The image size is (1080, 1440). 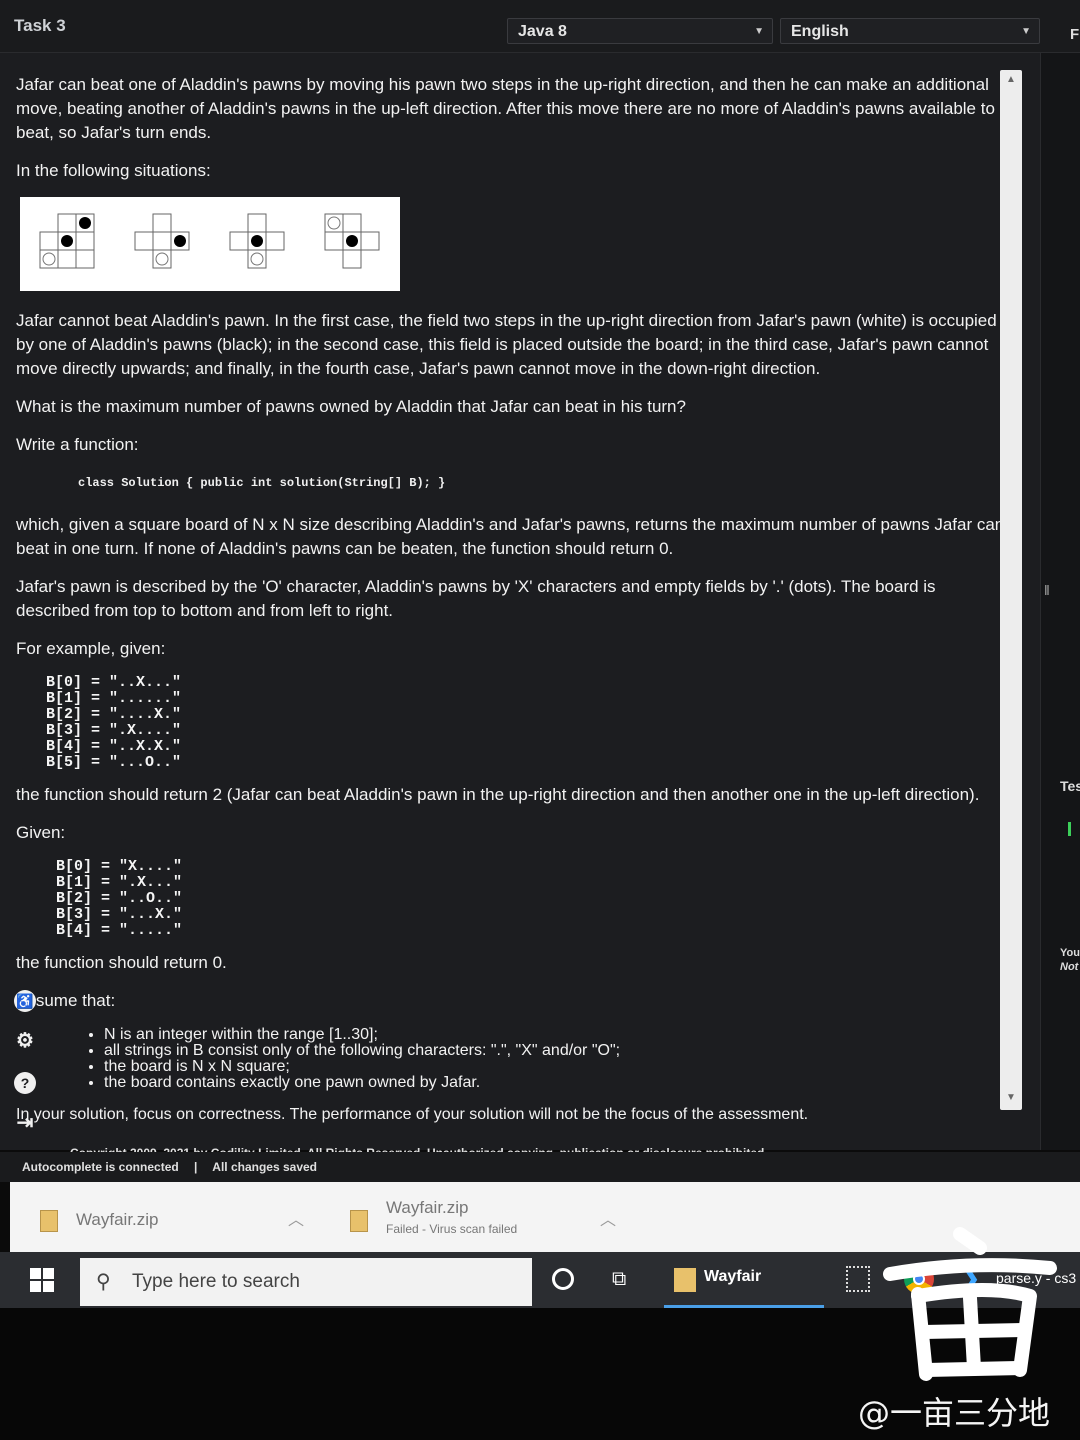 What do you see at coordinates (1069, 829) in the screenshot?
I see `test-status-indicator` at bounding box center [1069, 829].